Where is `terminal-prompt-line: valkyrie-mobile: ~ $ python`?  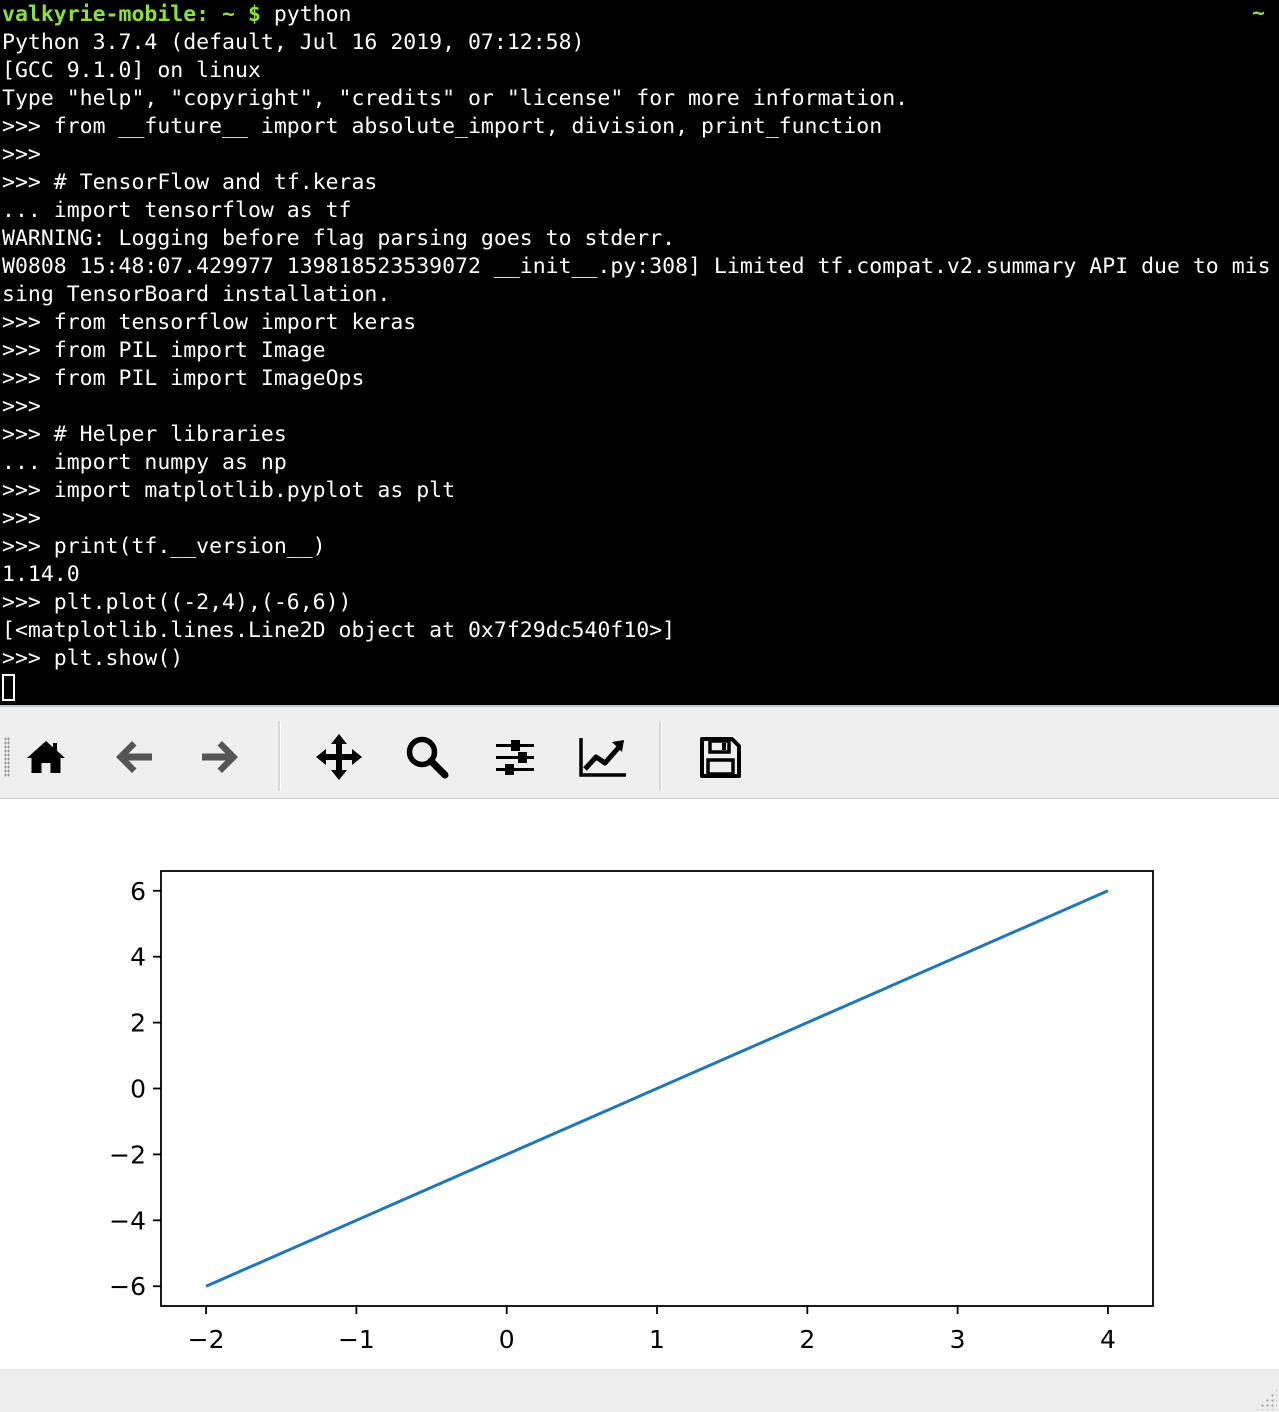
terminal-prompt-line: valkyrie-mobile: ~ $ python is located at coordinates (177, 15).